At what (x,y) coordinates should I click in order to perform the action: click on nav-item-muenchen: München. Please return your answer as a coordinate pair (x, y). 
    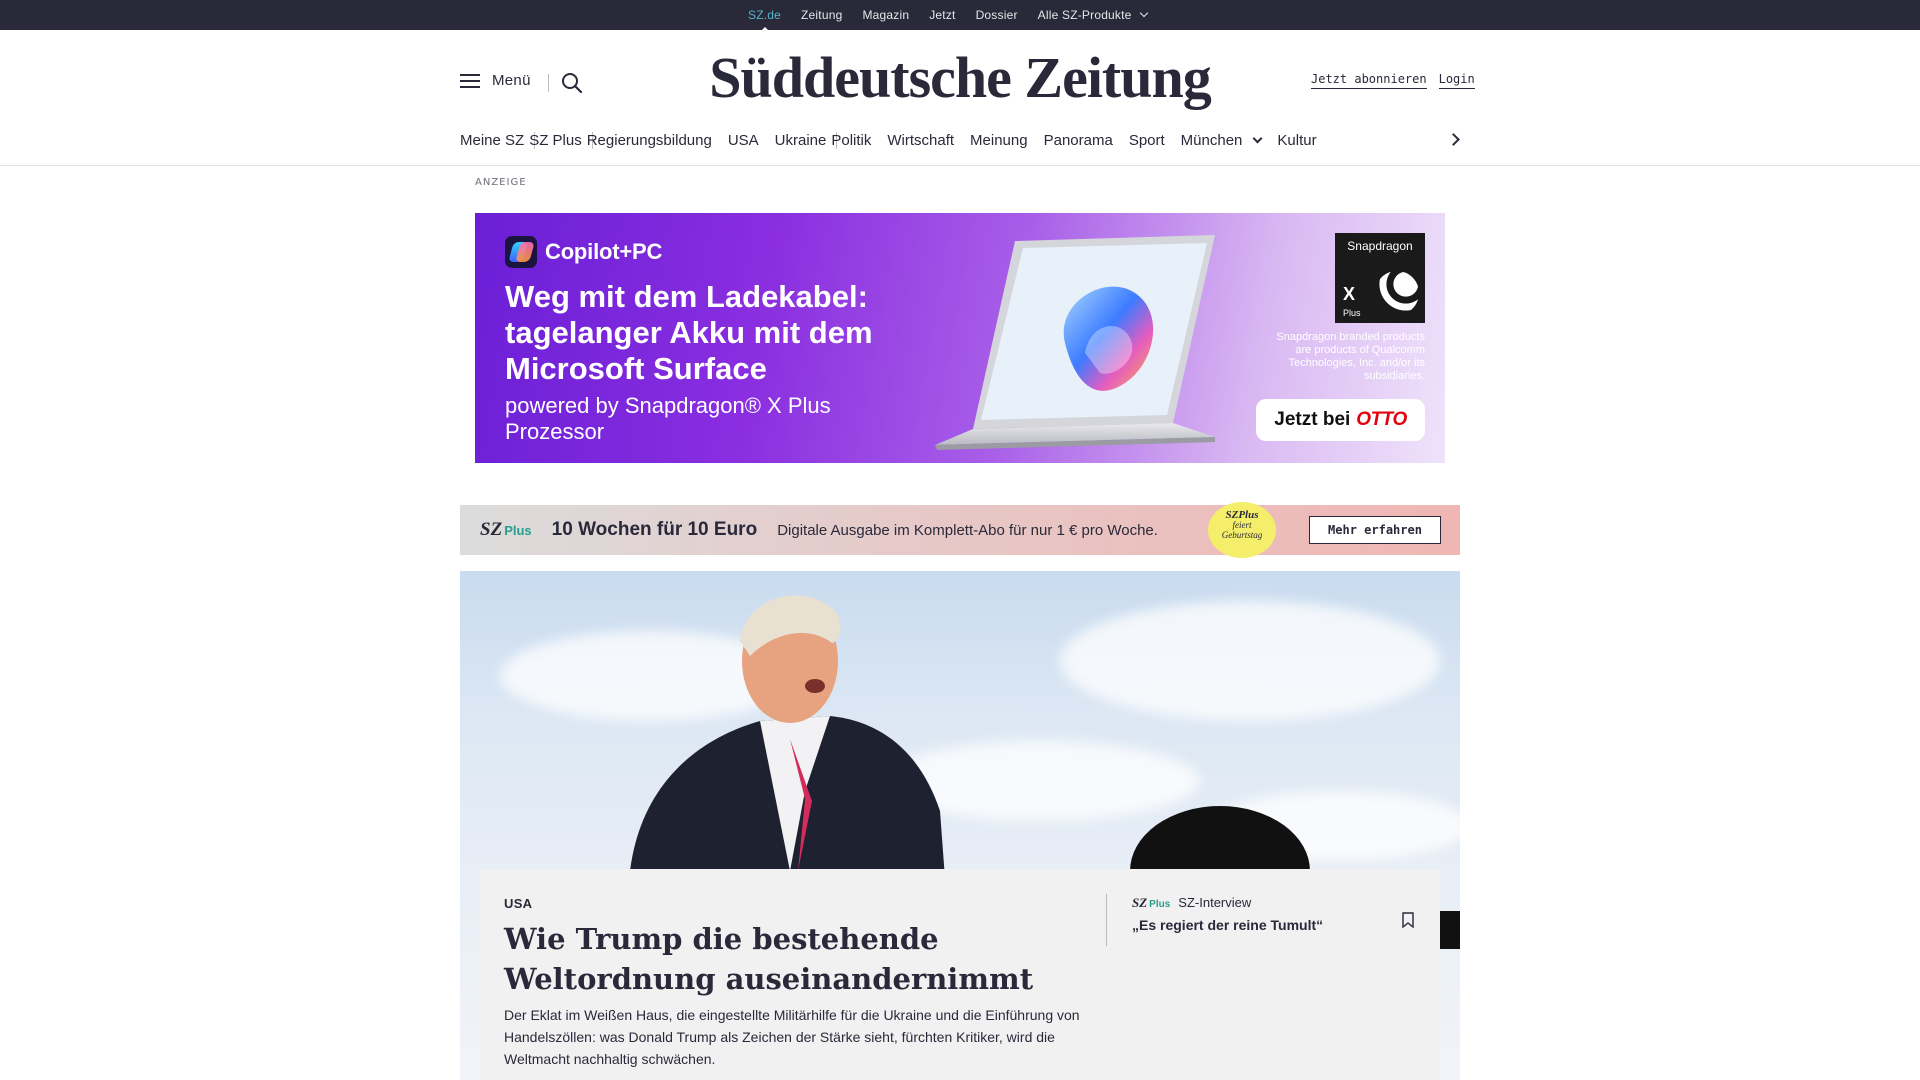
    Looking at the image, I should click on (1221, 140).